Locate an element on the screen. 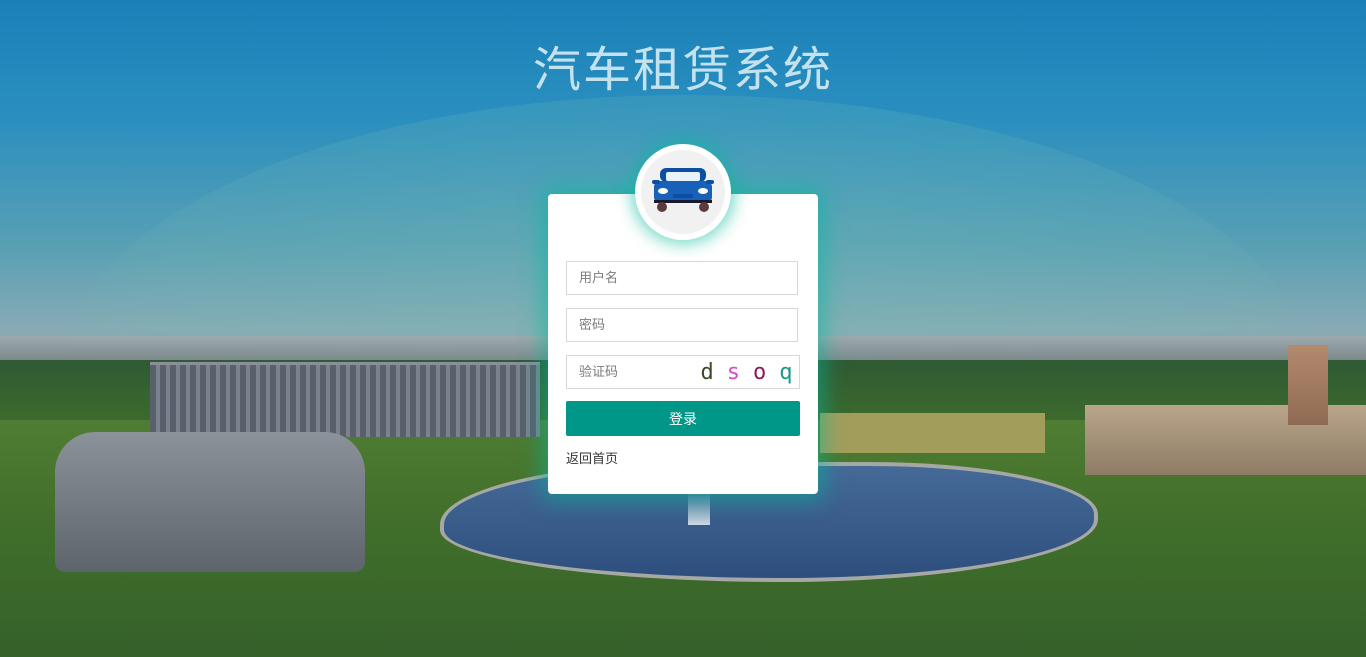  avatar-inner is located at coordinates (683, 192).